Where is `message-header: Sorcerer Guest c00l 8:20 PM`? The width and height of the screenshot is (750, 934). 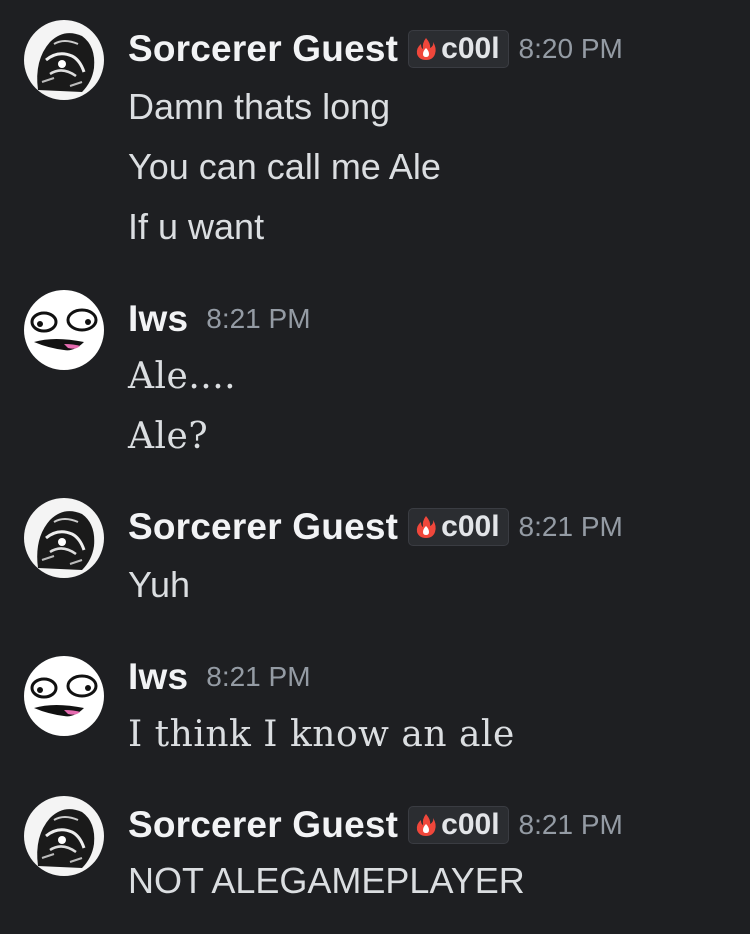 message-header: Sorcerer Guest c00l 8:20 PM is located at coordinates (375, 49).